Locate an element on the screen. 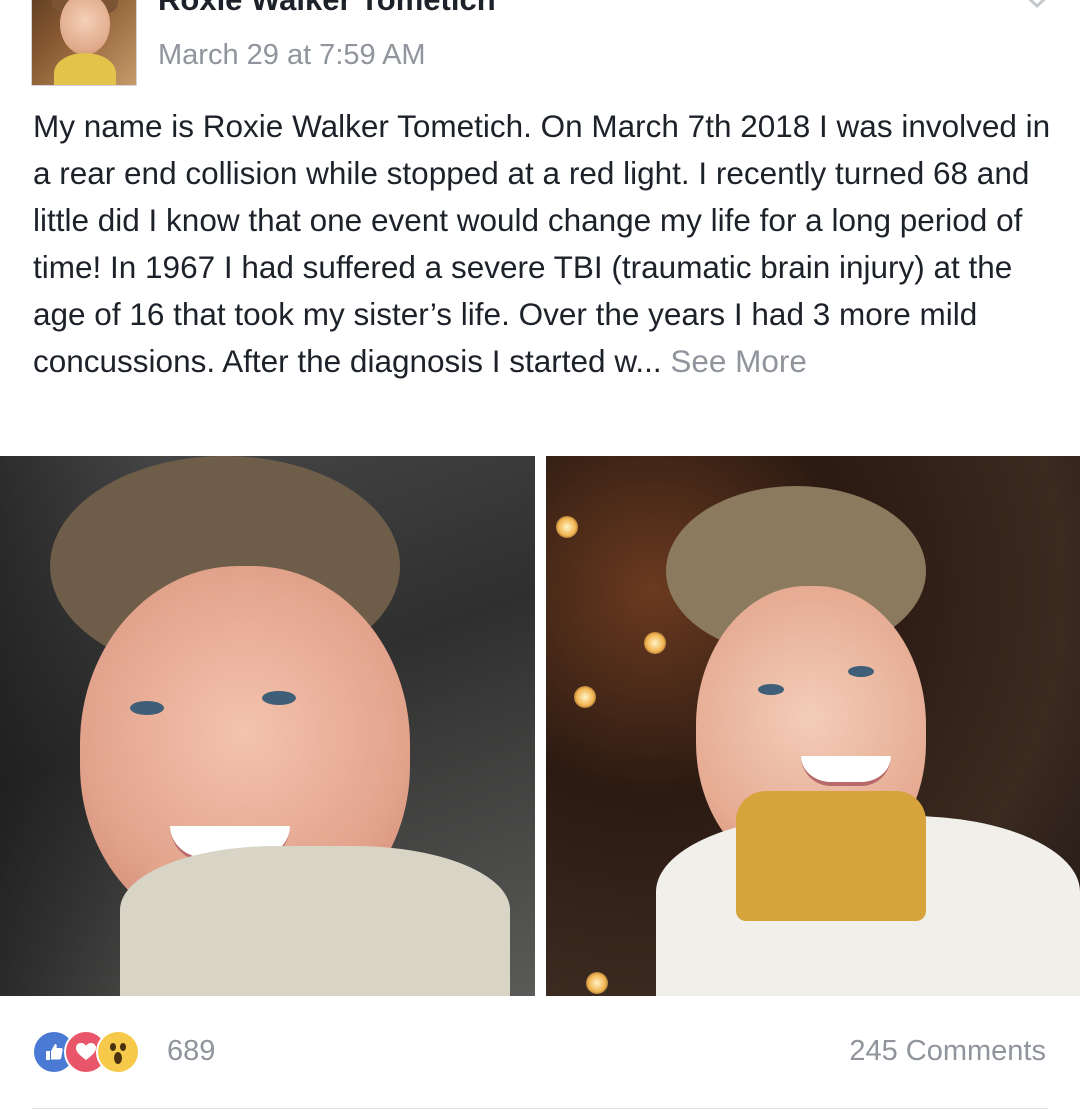  reaction-count: 689 is located at coordinates (191, 1051).